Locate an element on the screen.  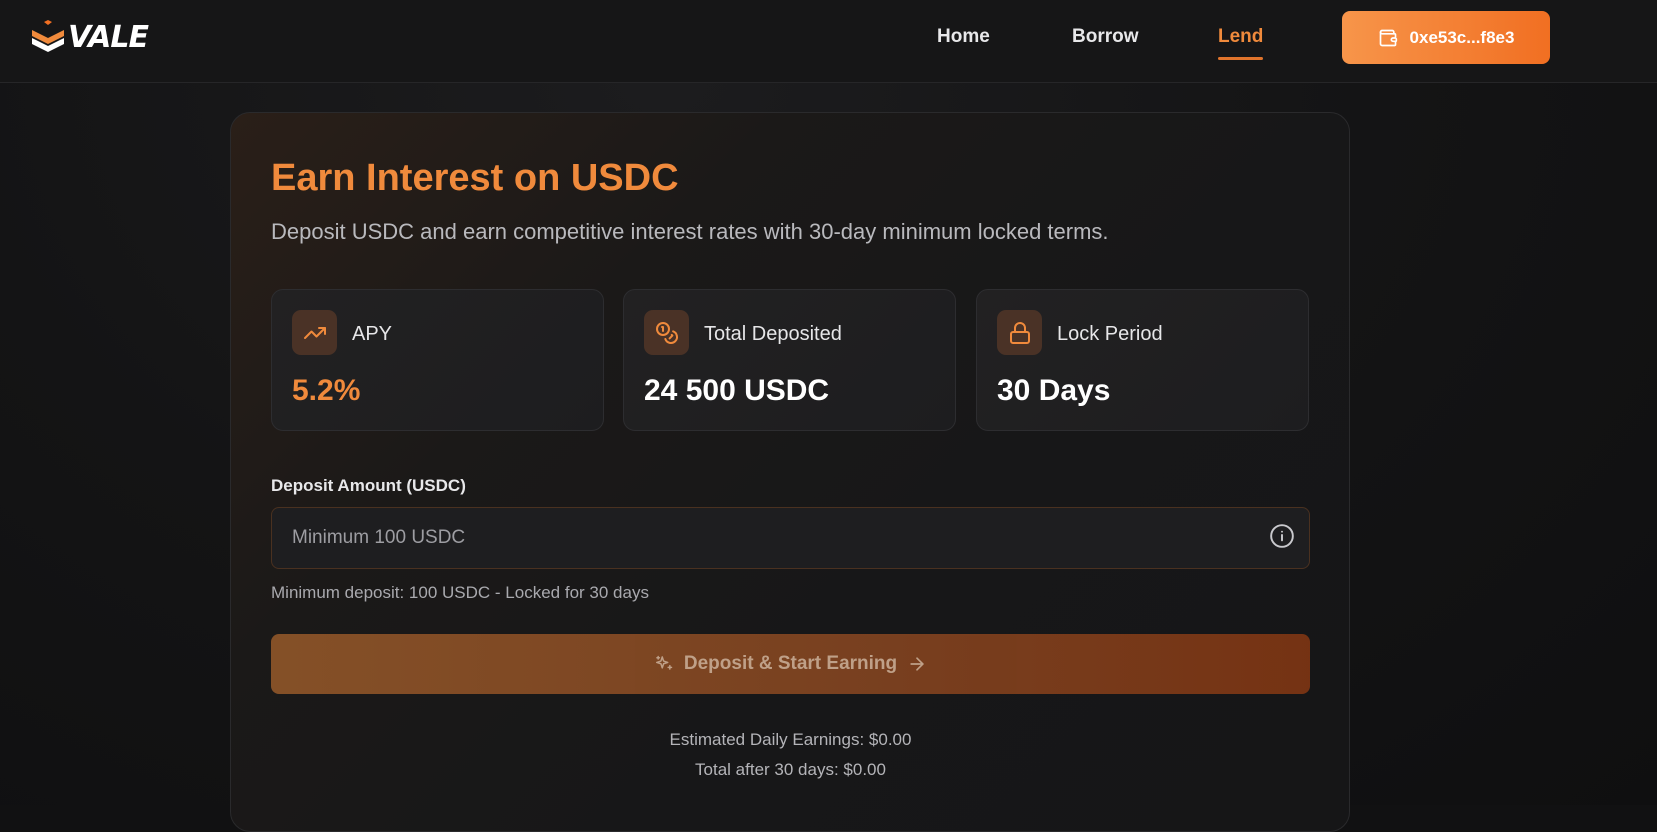
deposit-amount-field is located at coordinates (790, 538).